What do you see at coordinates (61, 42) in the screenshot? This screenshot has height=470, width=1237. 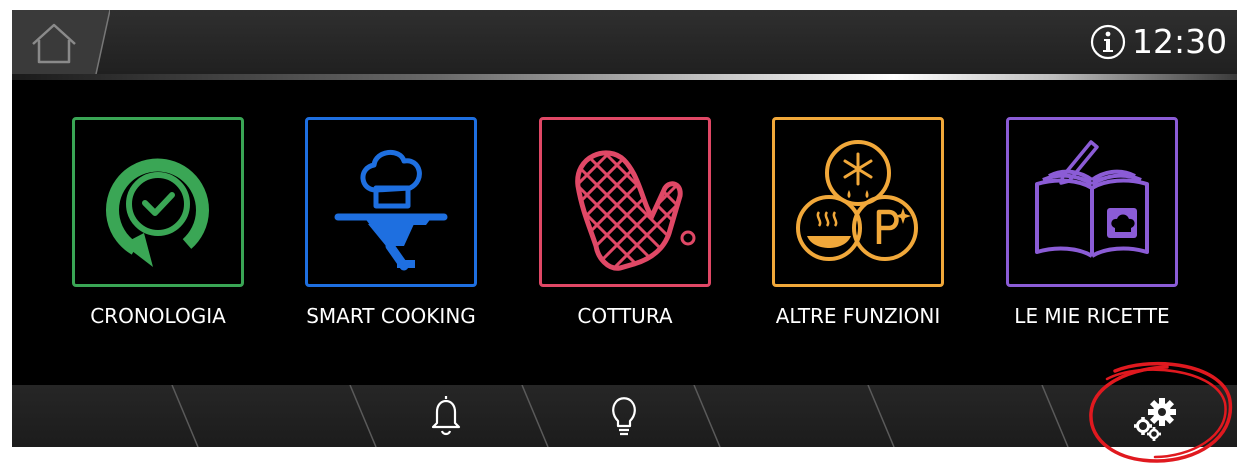 I see `home-button` at bounding box center [61, 42].